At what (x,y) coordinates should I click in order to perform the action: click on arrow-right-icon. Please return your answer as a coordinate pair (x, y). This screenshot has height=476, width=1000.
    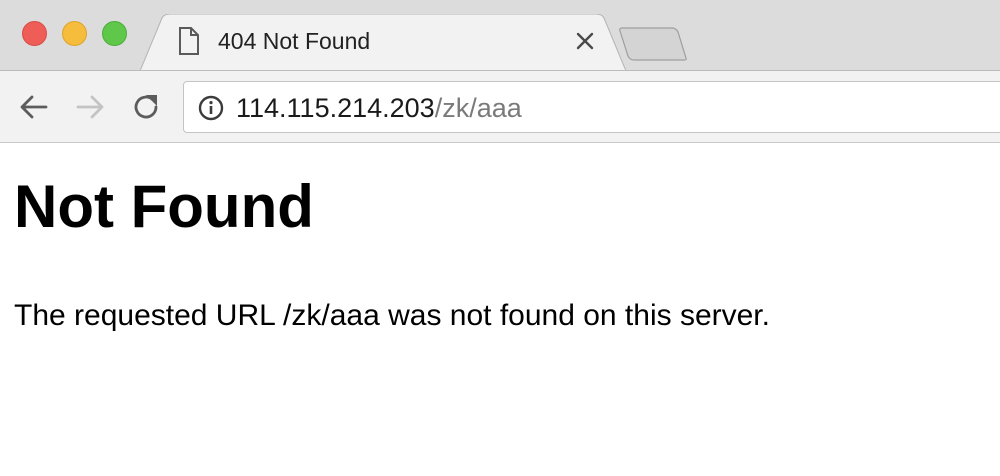
    Looking at the image, I should click on (90, 107).